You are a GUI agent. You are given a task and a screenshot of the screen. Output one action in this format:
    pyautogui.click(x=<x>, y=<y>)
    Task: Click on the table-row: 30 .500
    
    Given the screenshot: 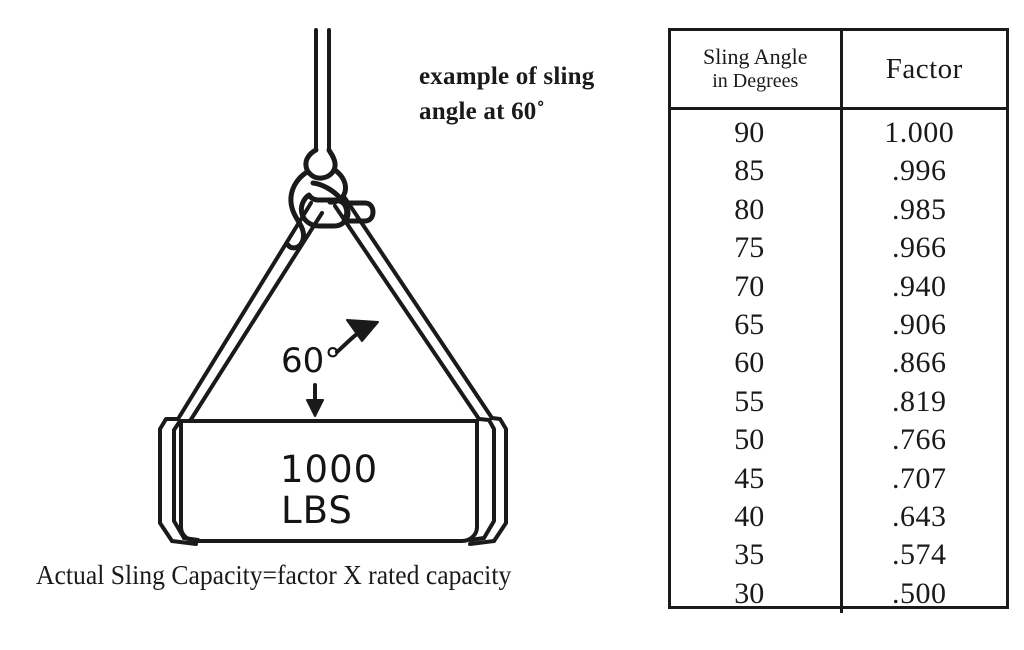 What is the action you would take?
    pyautogui.click(x=838, y=594)
    